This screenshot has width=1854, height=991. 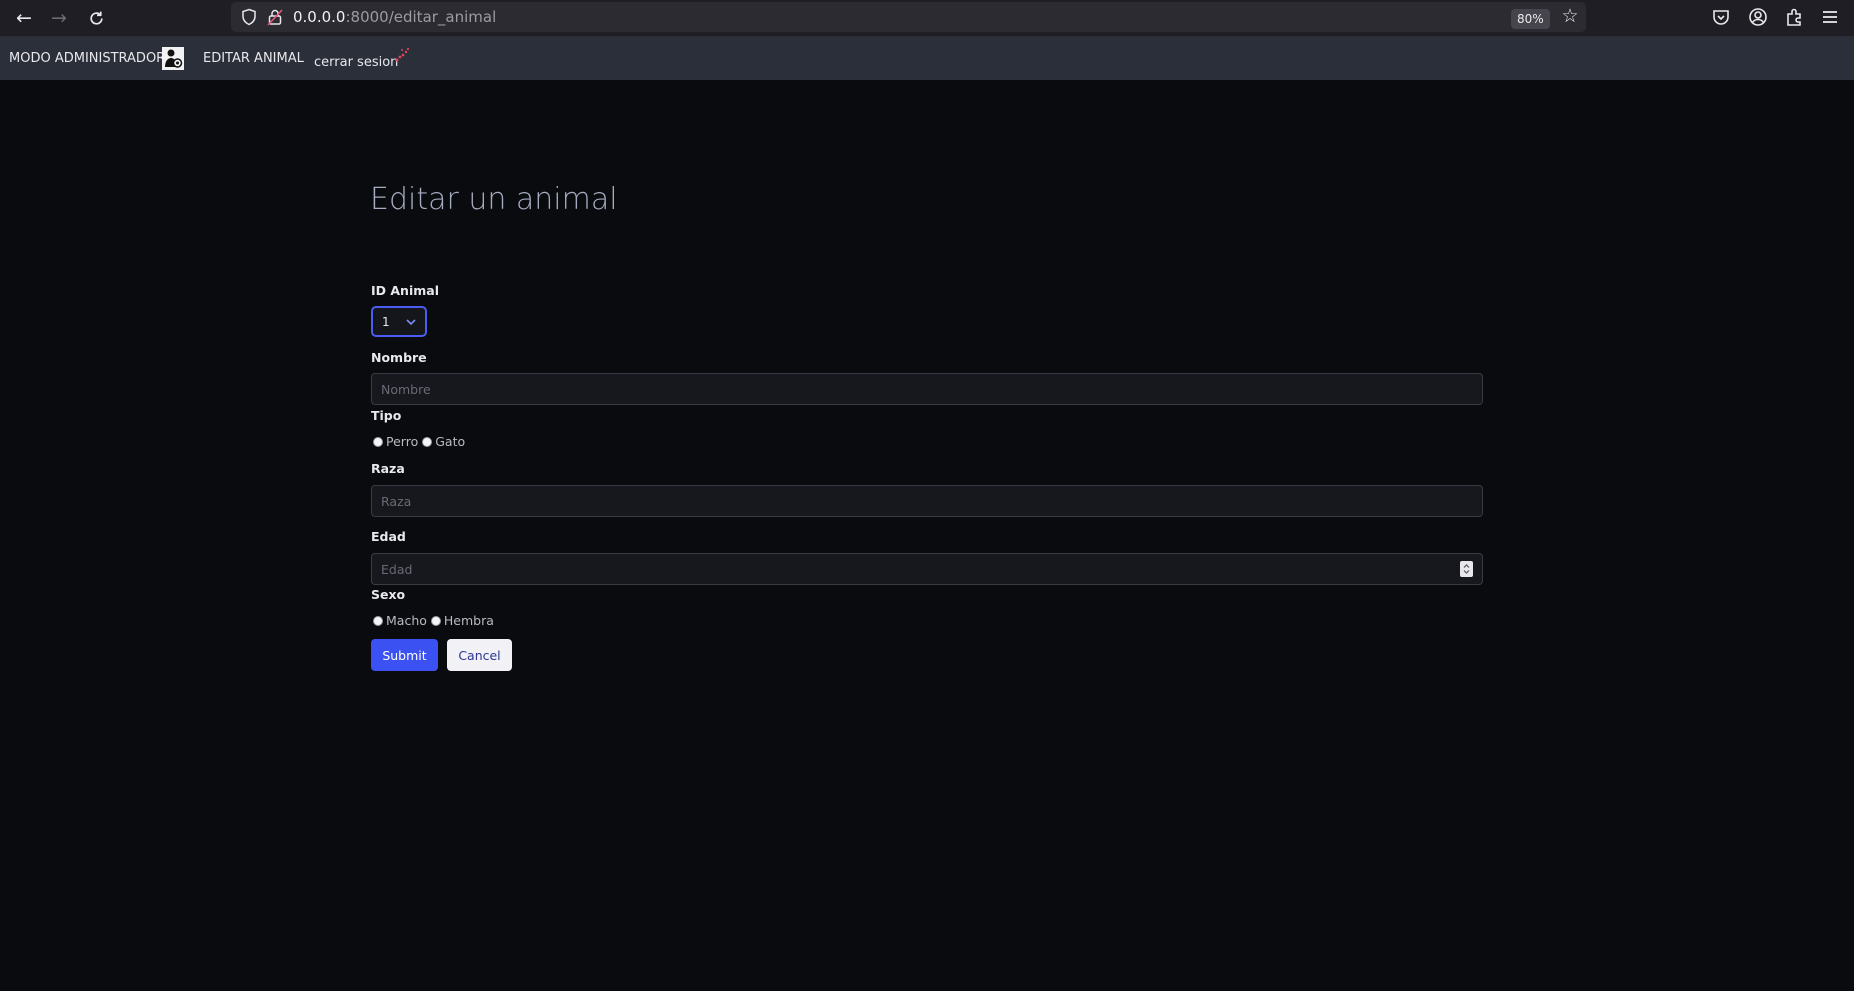 I want to click on chevron-down-icon, so click(x=411, y=322).